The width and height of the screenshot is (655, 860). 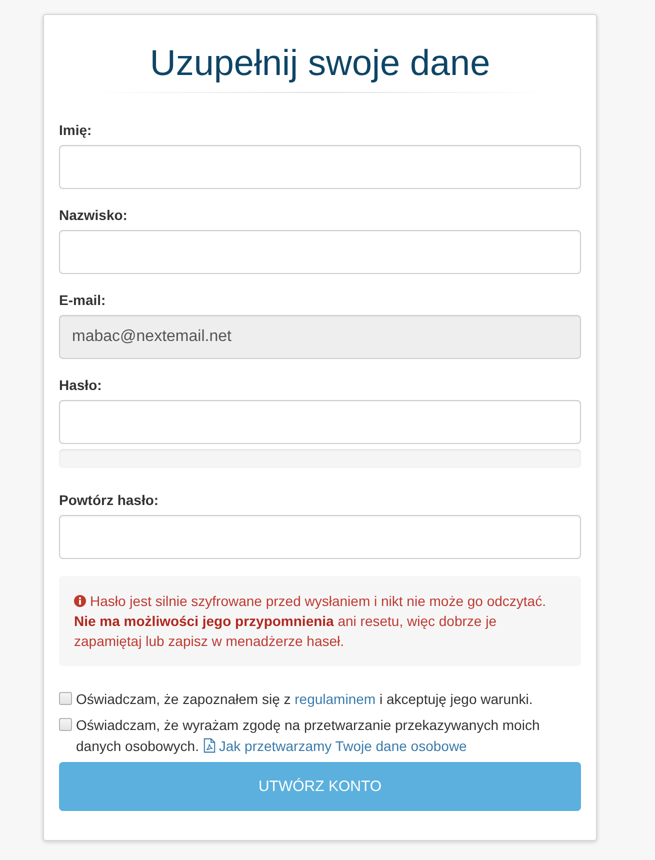 I want to click on terms-link: regulaminem, so click(x=335, y=699).